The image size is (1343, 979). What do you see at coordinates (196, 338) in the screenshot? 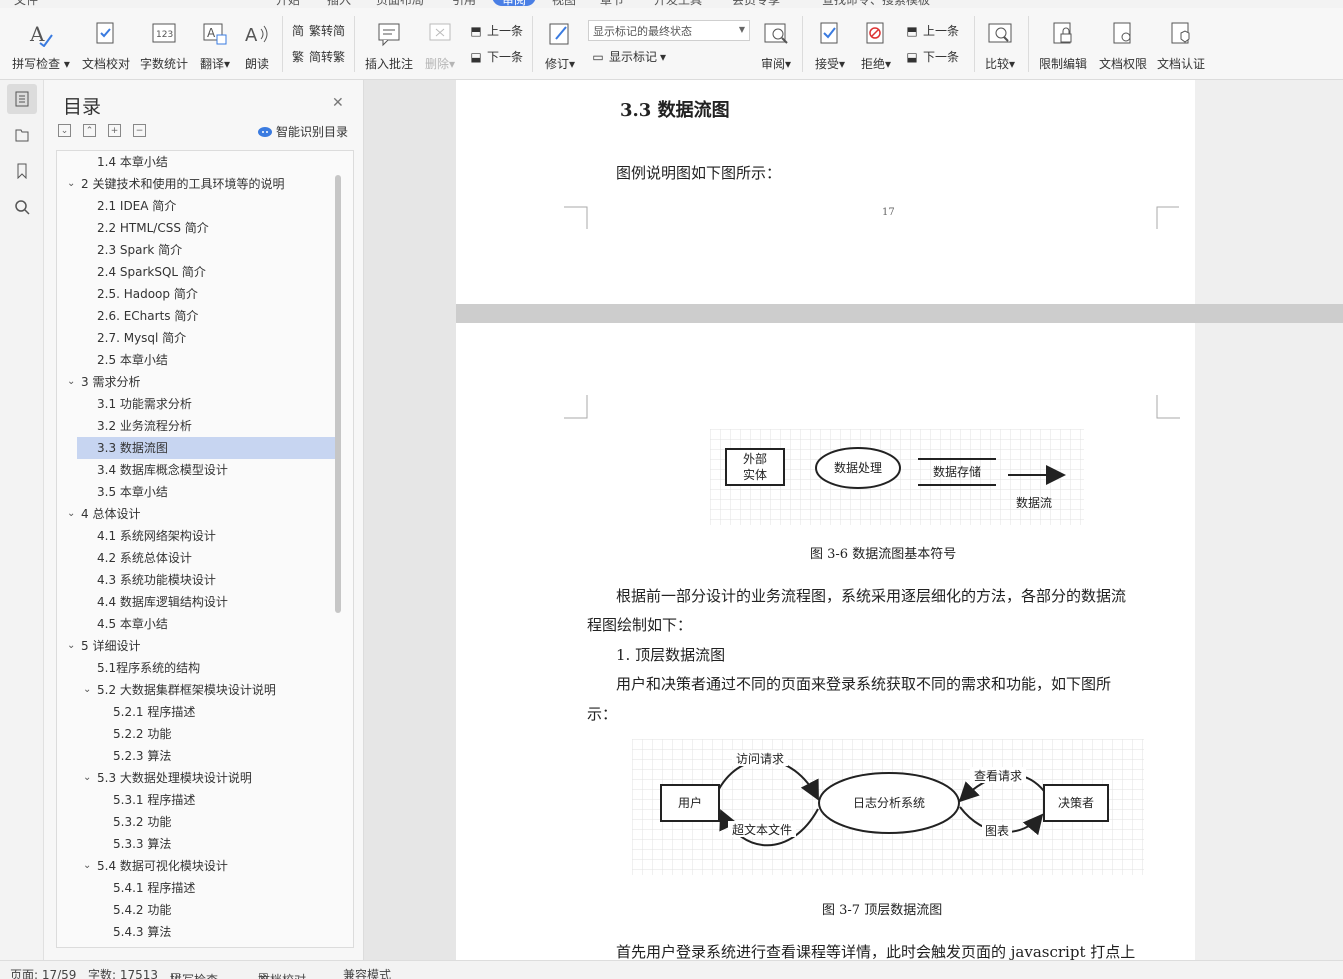
I see `toc-item: 2.7. Mysql 简介` at bounding box center [196, 338].